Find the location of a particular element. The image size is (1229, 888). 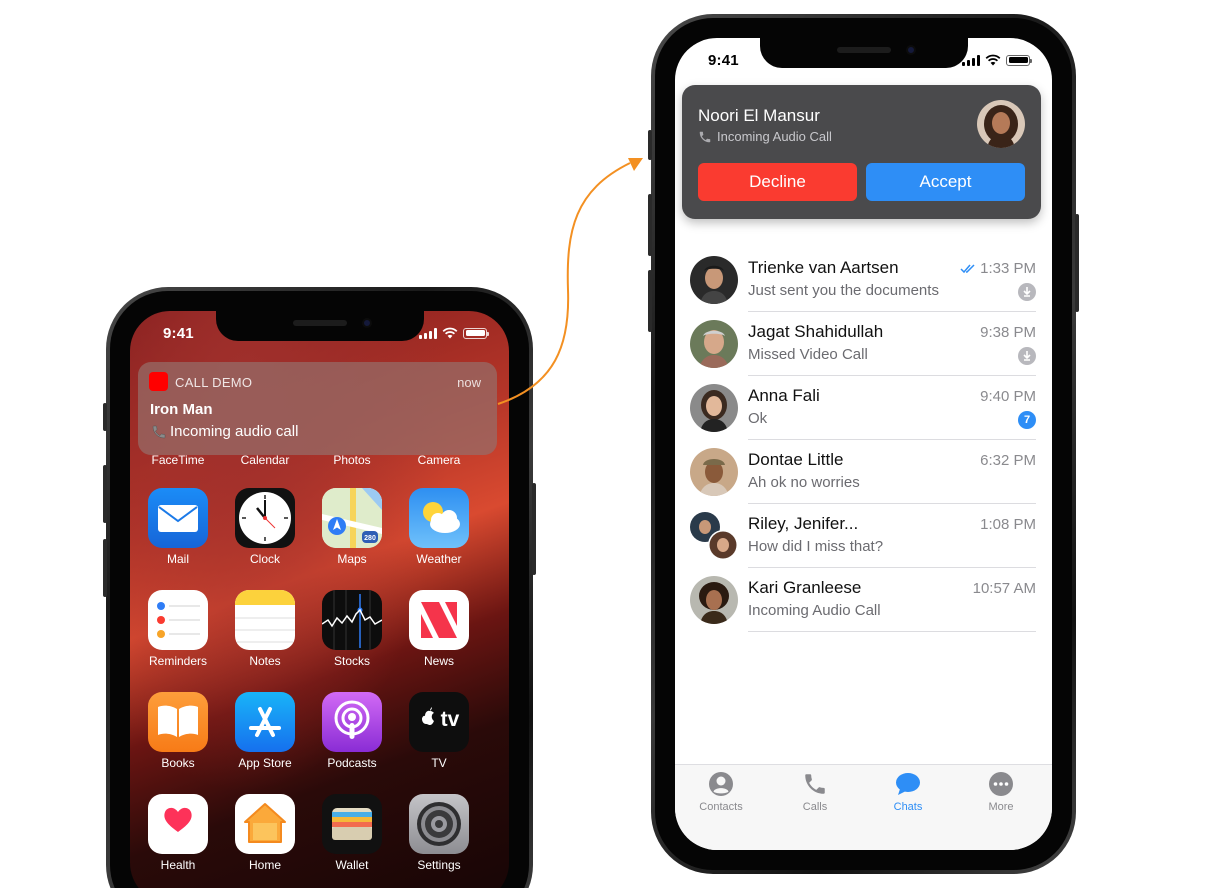

app-news: News is located at coordinates (439, 629).